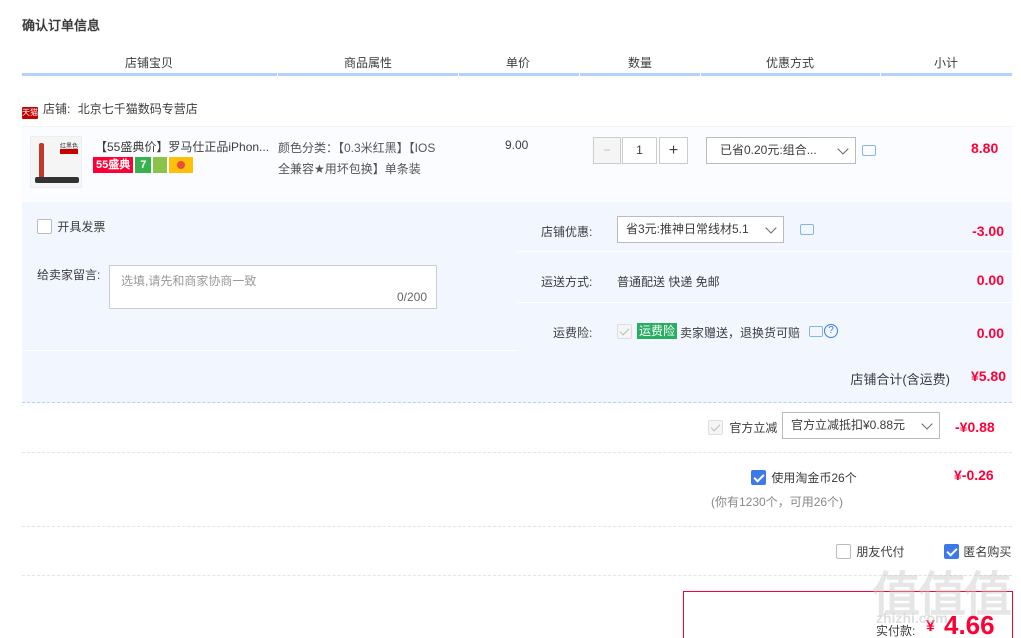 The width and height of the screenshot is (1021, 638). I want to click on shop-total-label: 店铺合计(含运费), so click(900, 379).